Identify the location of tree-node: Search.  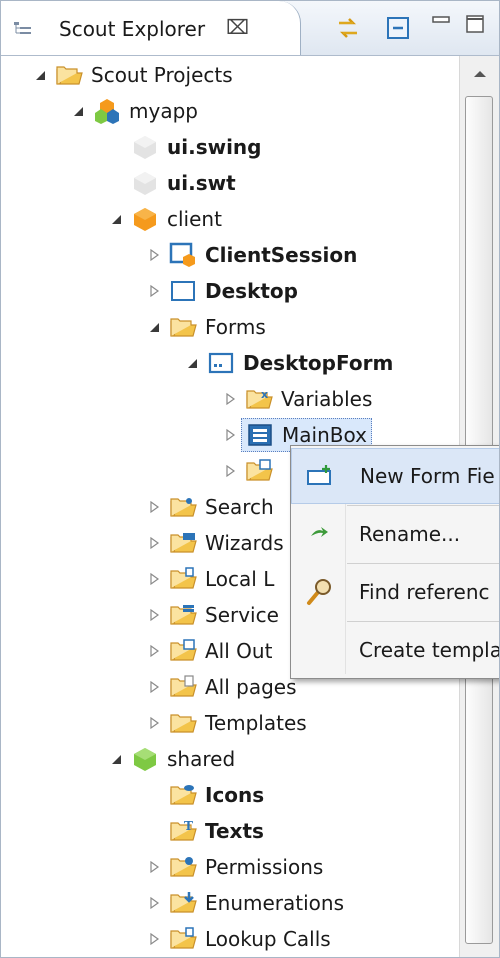
(209, 507).